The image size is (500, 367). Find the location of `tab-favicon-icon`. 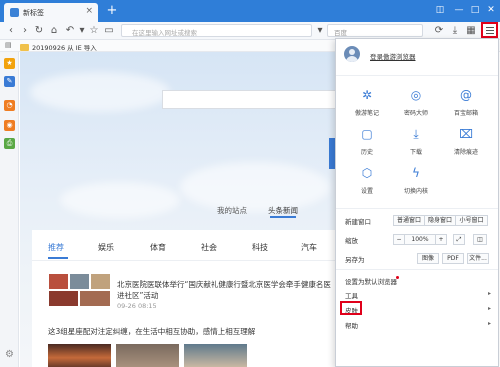

tab-favicon-icon is located at coordinates (14, 12).